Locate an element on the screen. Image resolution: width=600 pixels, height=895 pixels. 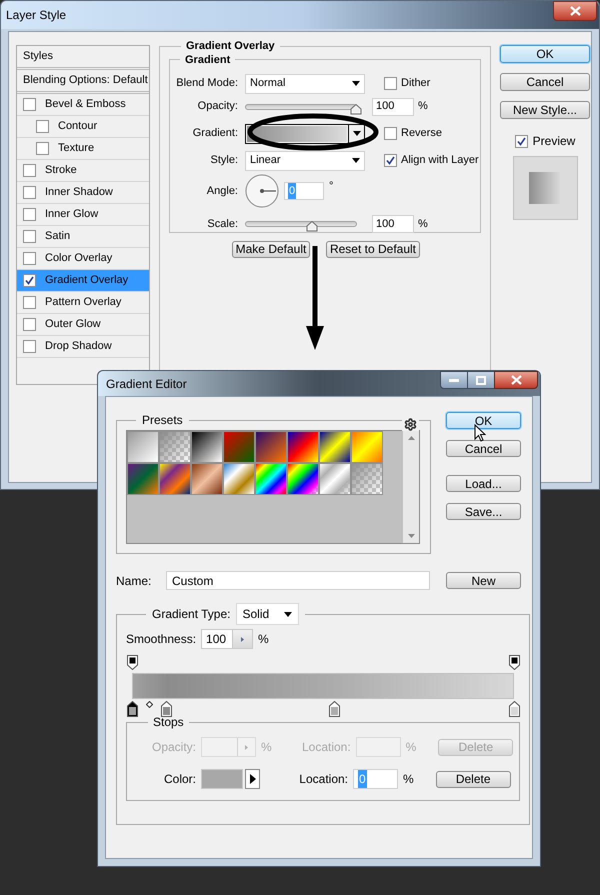
gradient-type-dropdown: Solid is located at coordinates (267, 614).